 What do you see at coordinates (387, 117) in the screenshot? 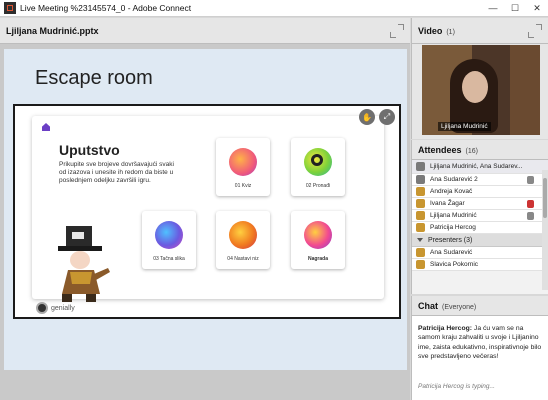
I see `zoom-icon: ⤢` at bounding box center [387, 117].